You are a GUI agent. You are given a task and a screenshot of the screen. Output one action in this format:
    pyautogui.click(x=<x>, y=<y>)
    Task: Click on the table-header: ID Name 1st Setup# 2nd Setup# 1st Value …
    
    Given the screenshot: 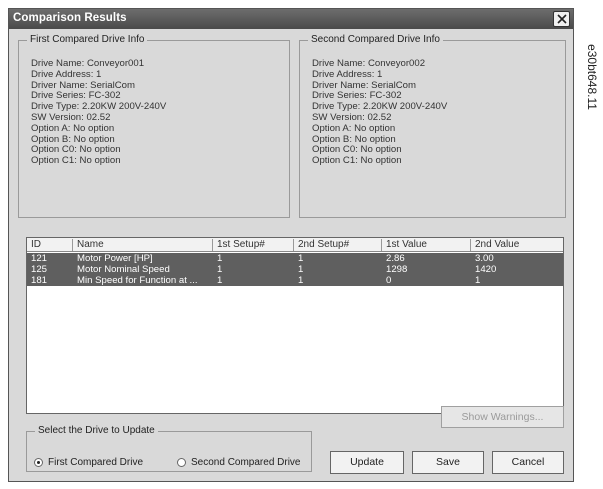 What is the action you would take?
    pyautogui.click(x=295, y=245)
    